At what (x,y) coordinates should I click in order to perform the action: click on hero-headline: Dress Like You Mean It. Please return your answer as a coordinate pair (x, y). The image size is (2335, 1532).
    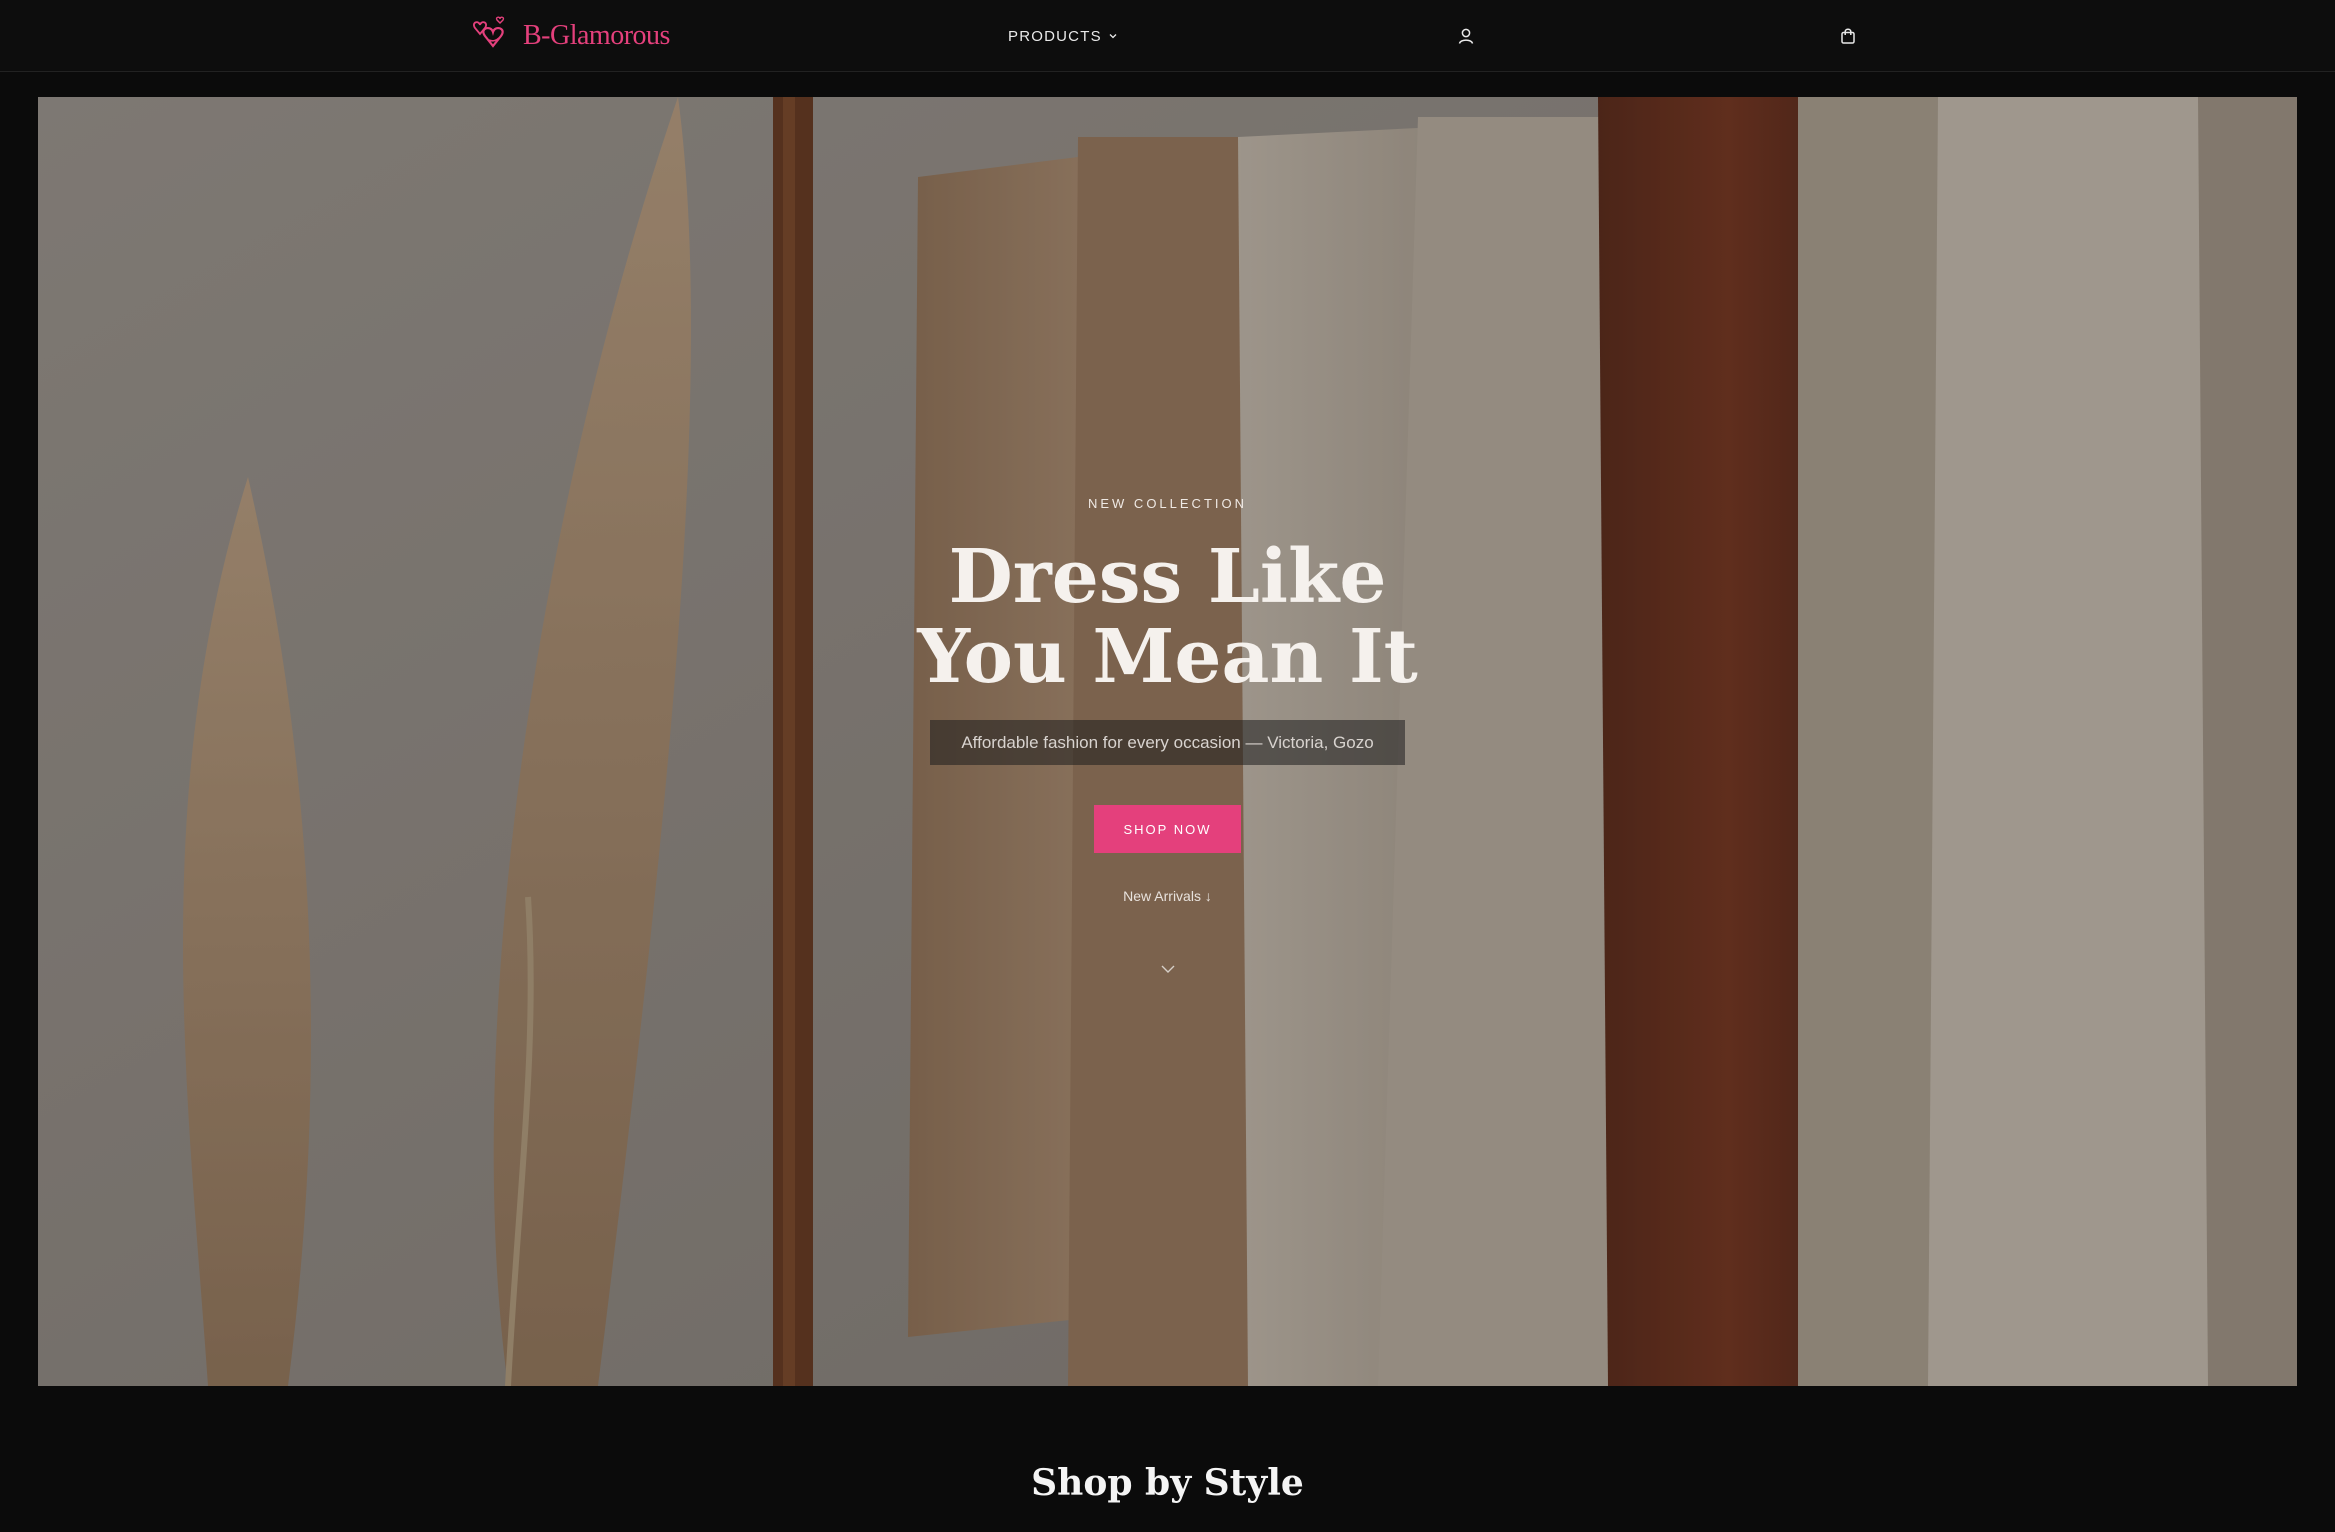
    Looking at the image, I should click on (1167, 617).